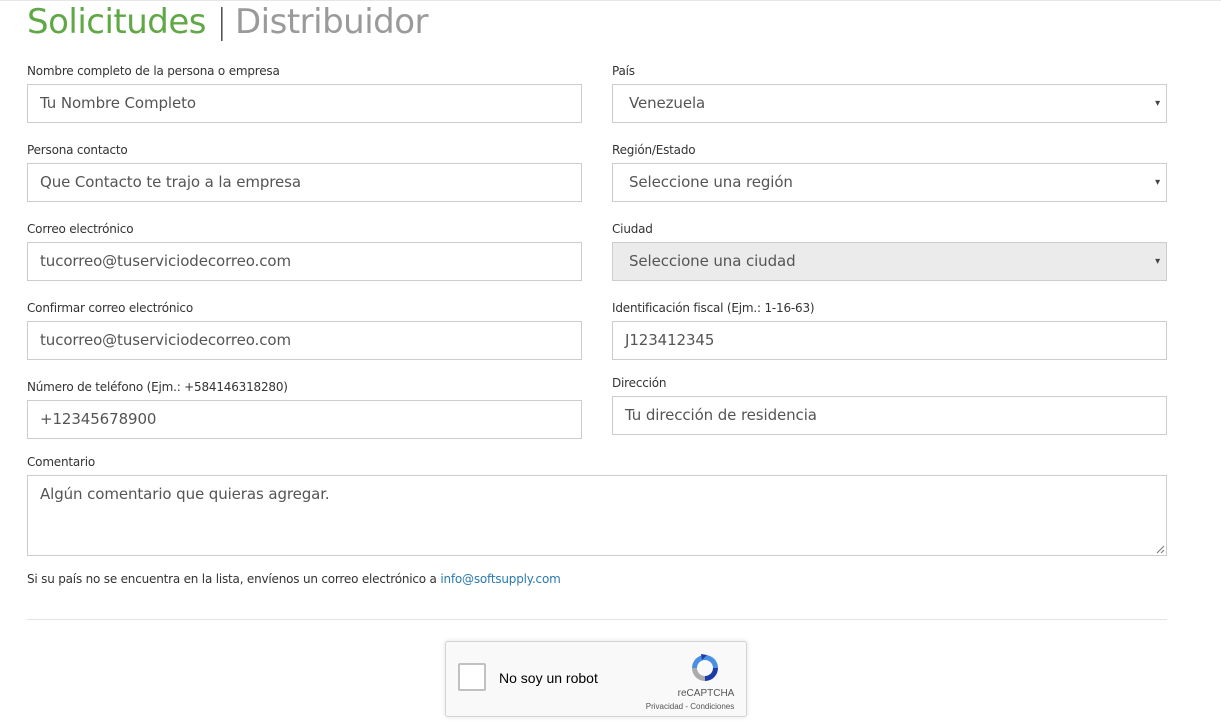 The width and height of the screenshot is (1221, 722). I want to click on address-label: Dirección, so click(639, 383).